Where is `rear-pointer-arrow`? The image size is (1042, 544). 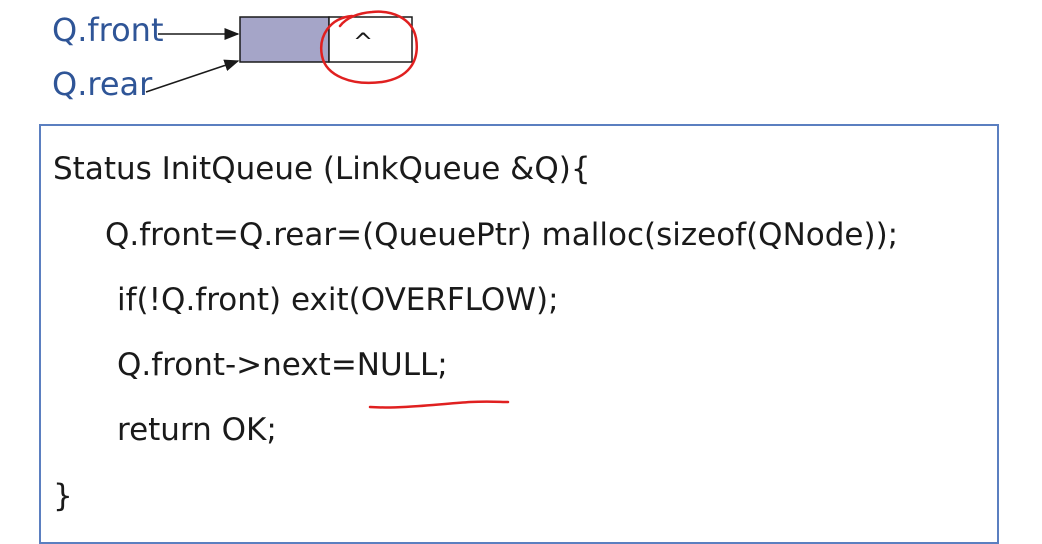
rear-pointer-arrow is located at coordinates (192, 76).